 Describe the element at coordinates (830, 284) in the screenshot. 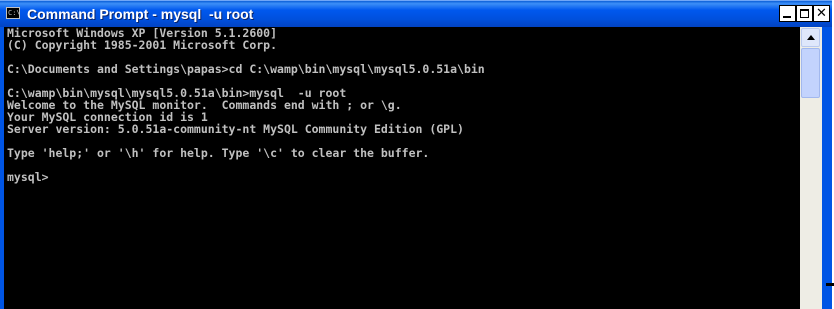

I see `desktop-background-edge` at that location.